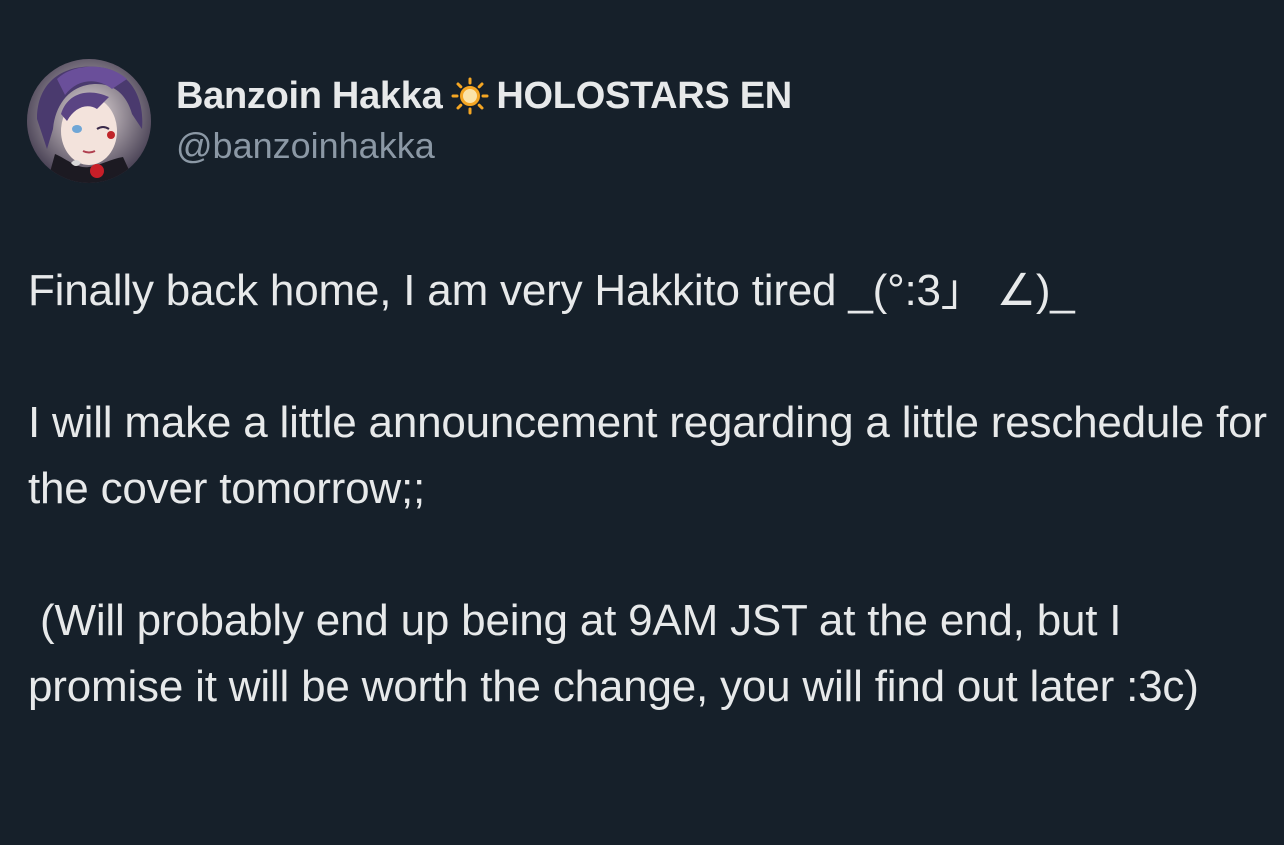  What do you see at coordinates (309, 96) in the screenshot?
I see `display-name: Banzoin Hakka` at bounding box center [309, 96].